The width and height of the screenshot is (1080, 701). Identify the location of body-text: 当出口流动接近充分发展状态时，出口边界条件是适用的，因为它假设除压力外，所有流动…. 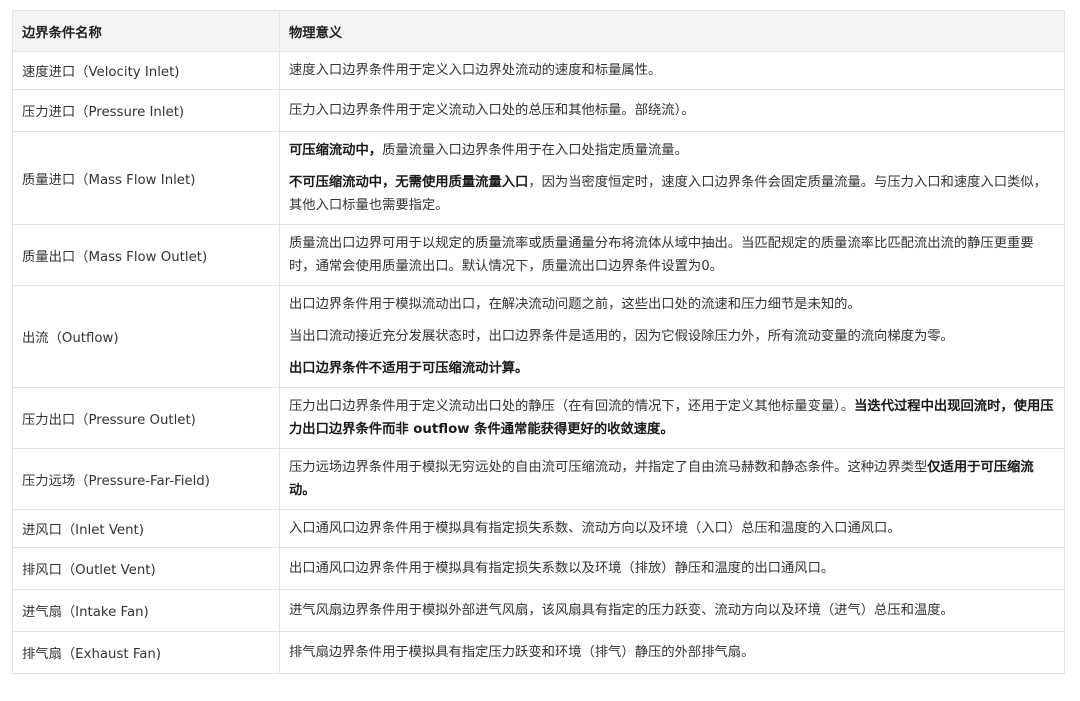
(621, 336).